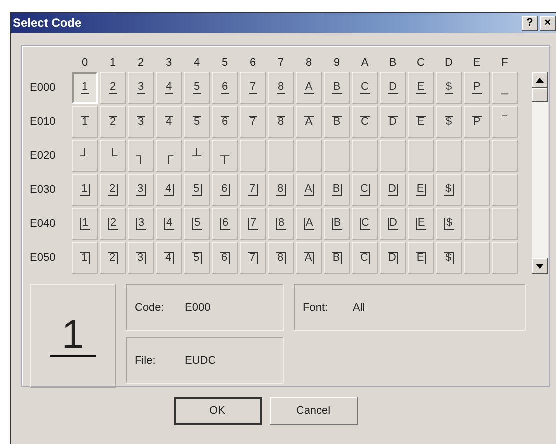 This screenshot has width=556, height=444. I want to click on character-cell: ‾, so click(505, 122).